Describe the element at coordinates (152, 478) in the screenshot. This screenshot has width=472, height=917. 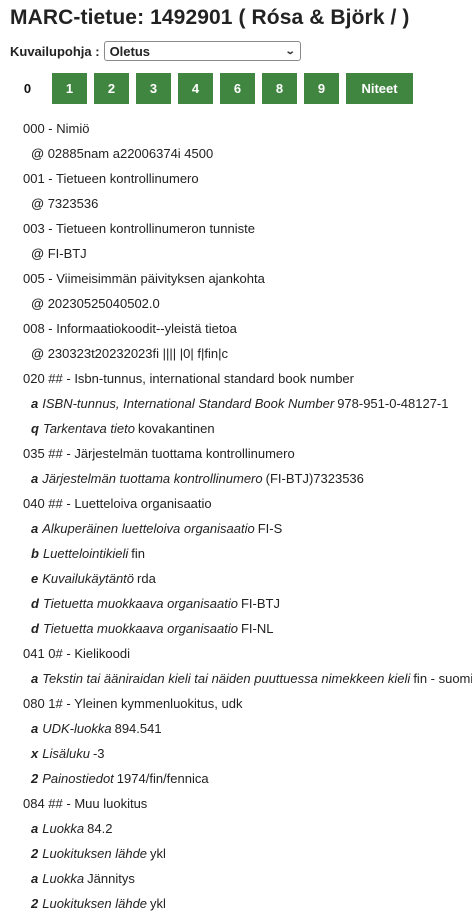
I see `subfield-description: Järjestelmän tuottama kontrollinumero` at that location.